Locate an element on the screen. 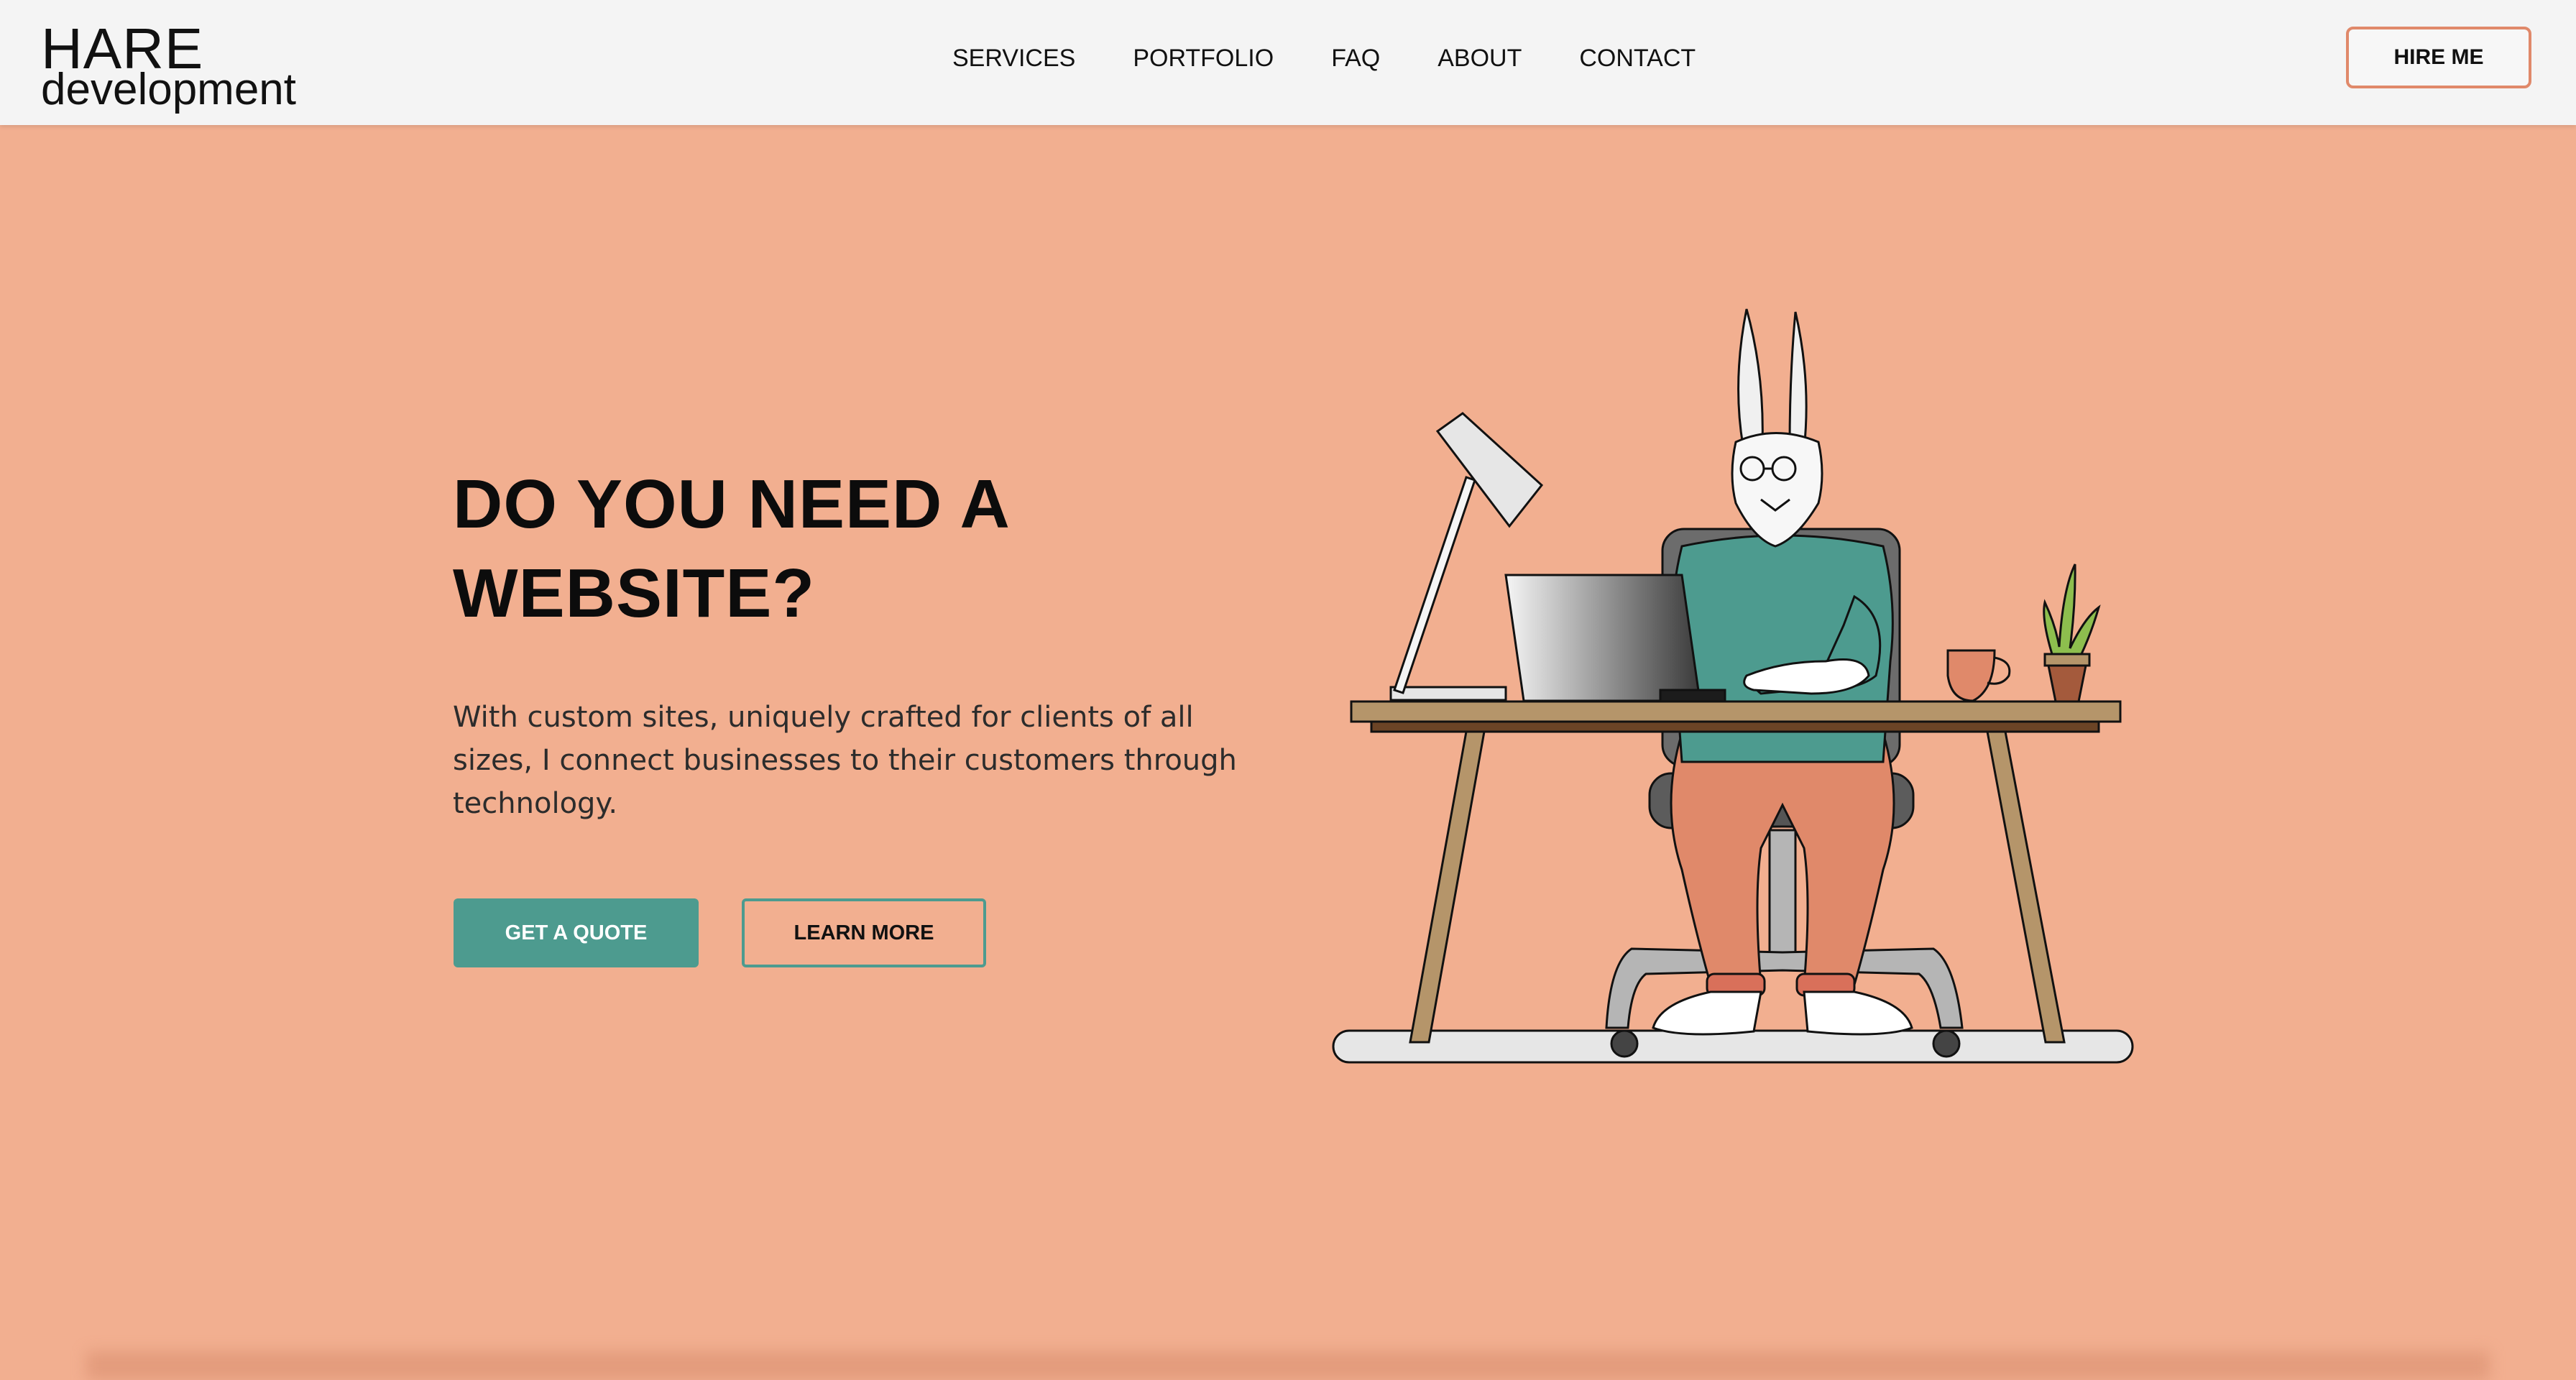  laptop-screen is located at coordinates (1602, 638).